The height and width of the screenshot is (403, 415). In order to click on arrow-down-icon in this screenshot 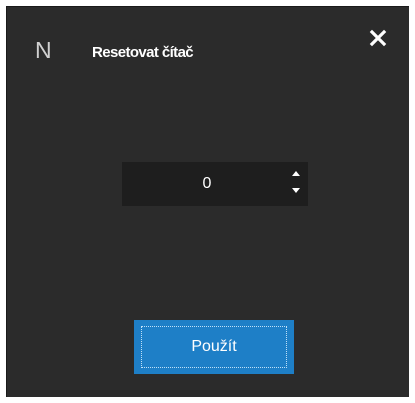, I will do `click(296, 190)`.